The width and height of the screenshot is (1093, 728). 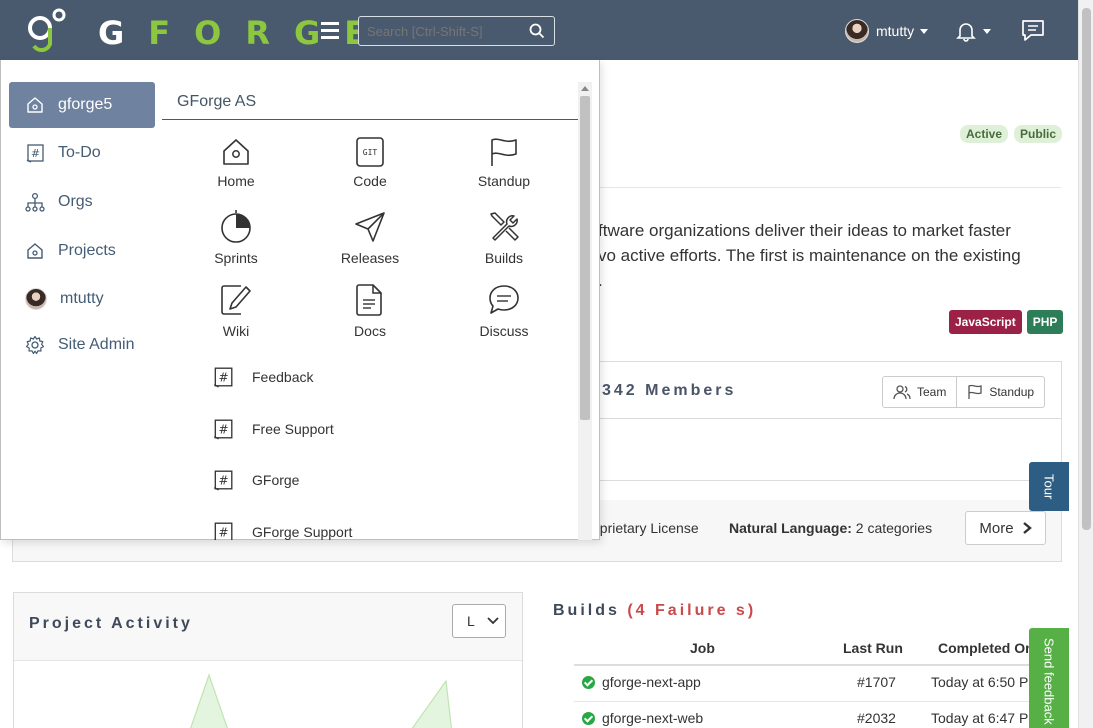 I want to click on members-title: 342 Members, so click(x=669, y=390).